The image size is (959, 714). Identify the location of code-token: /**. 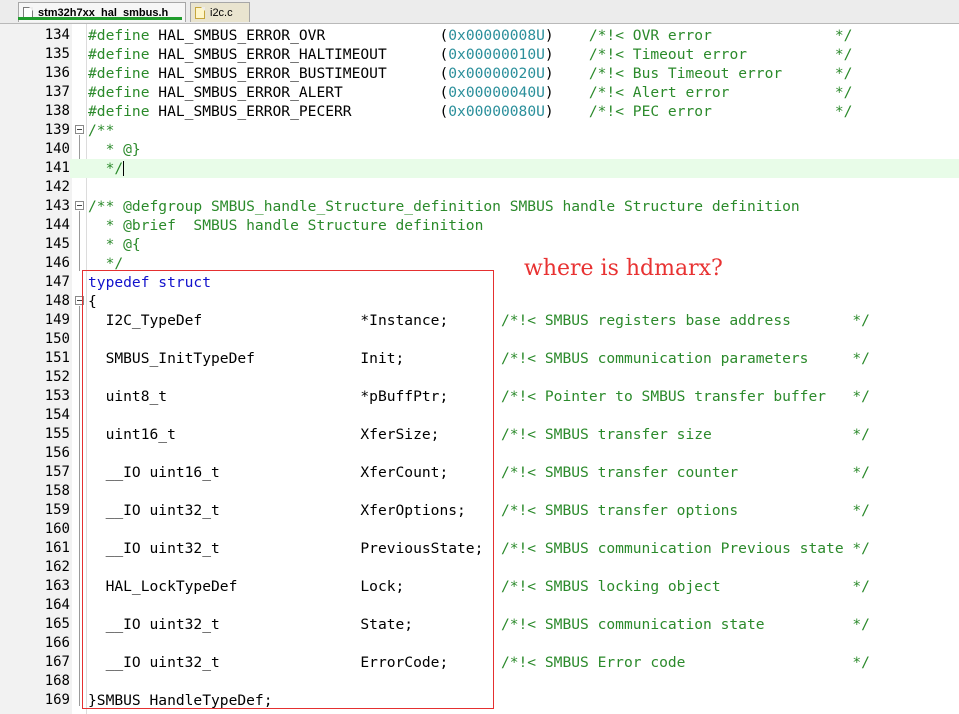
(101, 130).